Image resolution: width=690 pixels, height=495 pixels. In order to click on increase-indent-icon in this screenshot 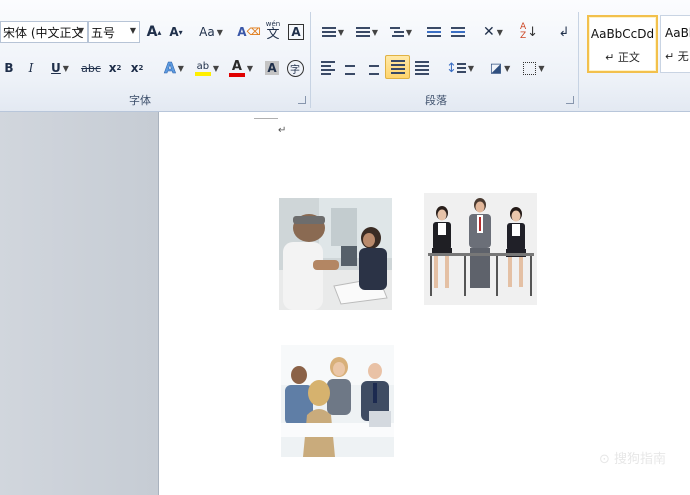, I will do `click(458, 32)`.